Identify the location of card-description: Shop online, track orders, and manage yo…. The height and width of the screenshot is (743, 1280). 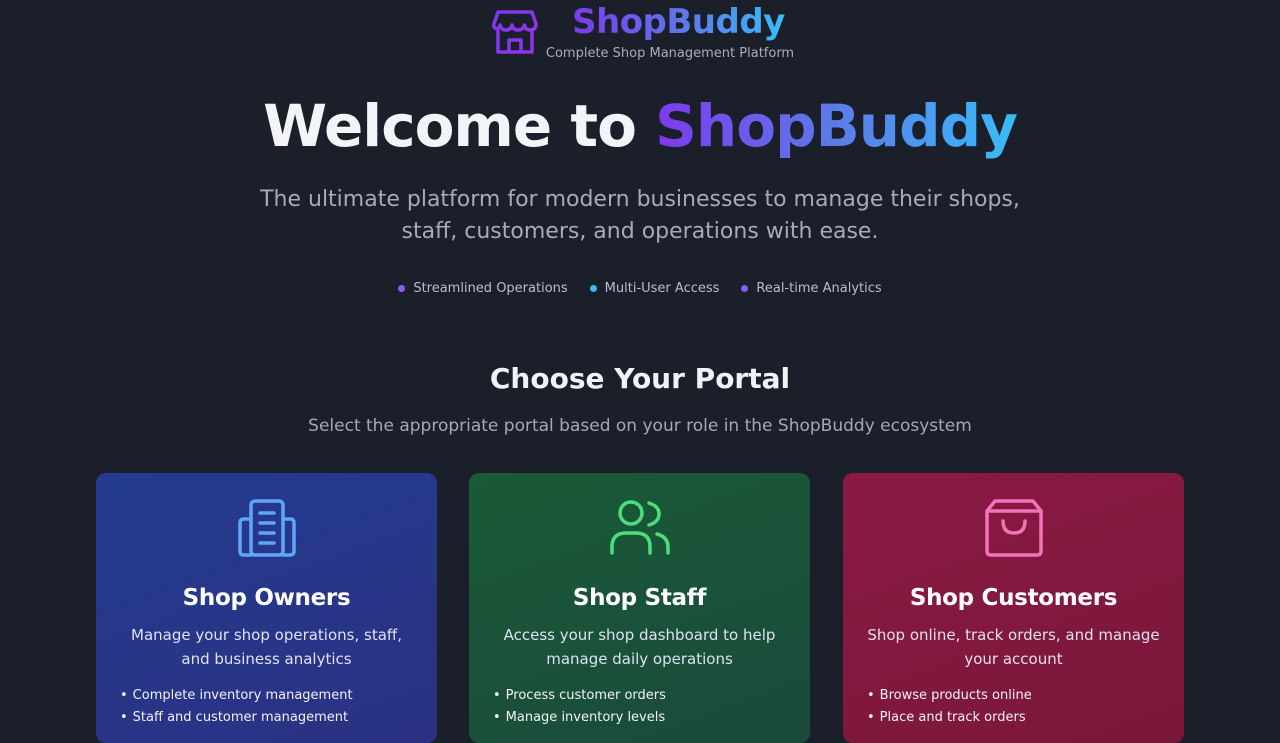
(1013, 647).